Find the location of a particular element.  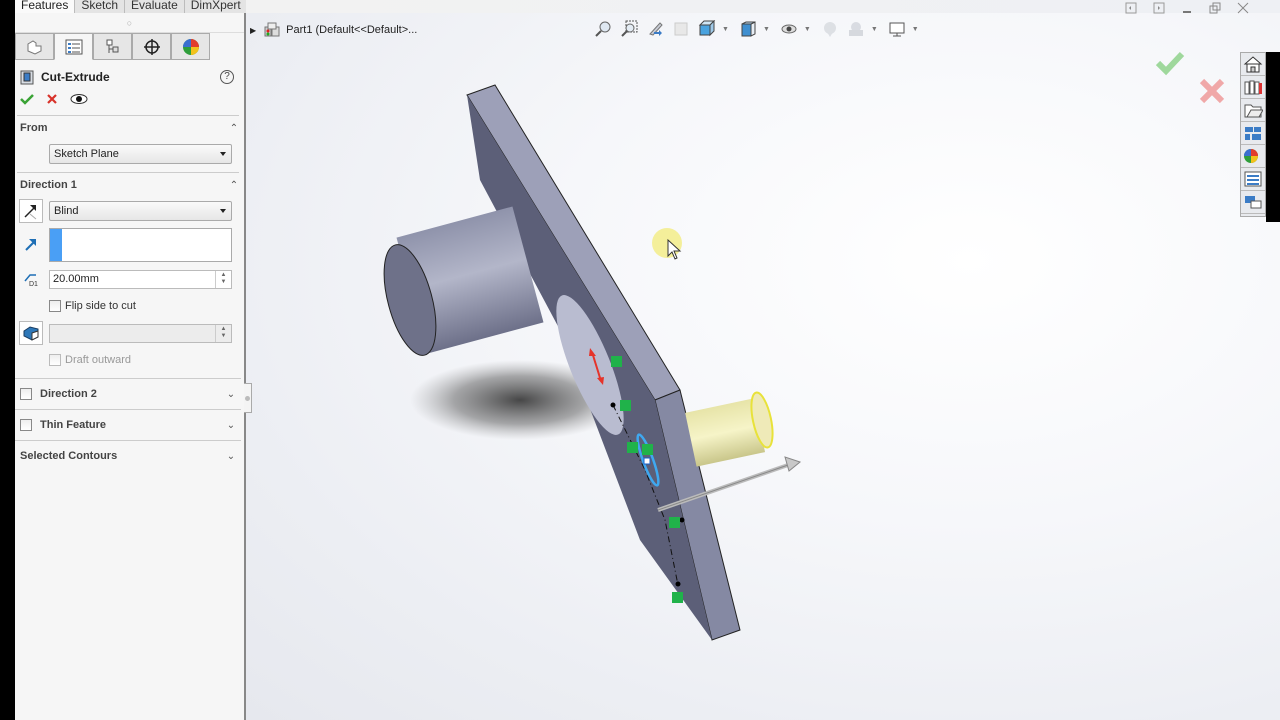

detailed-preview-button is located at coordinates (79, 100).